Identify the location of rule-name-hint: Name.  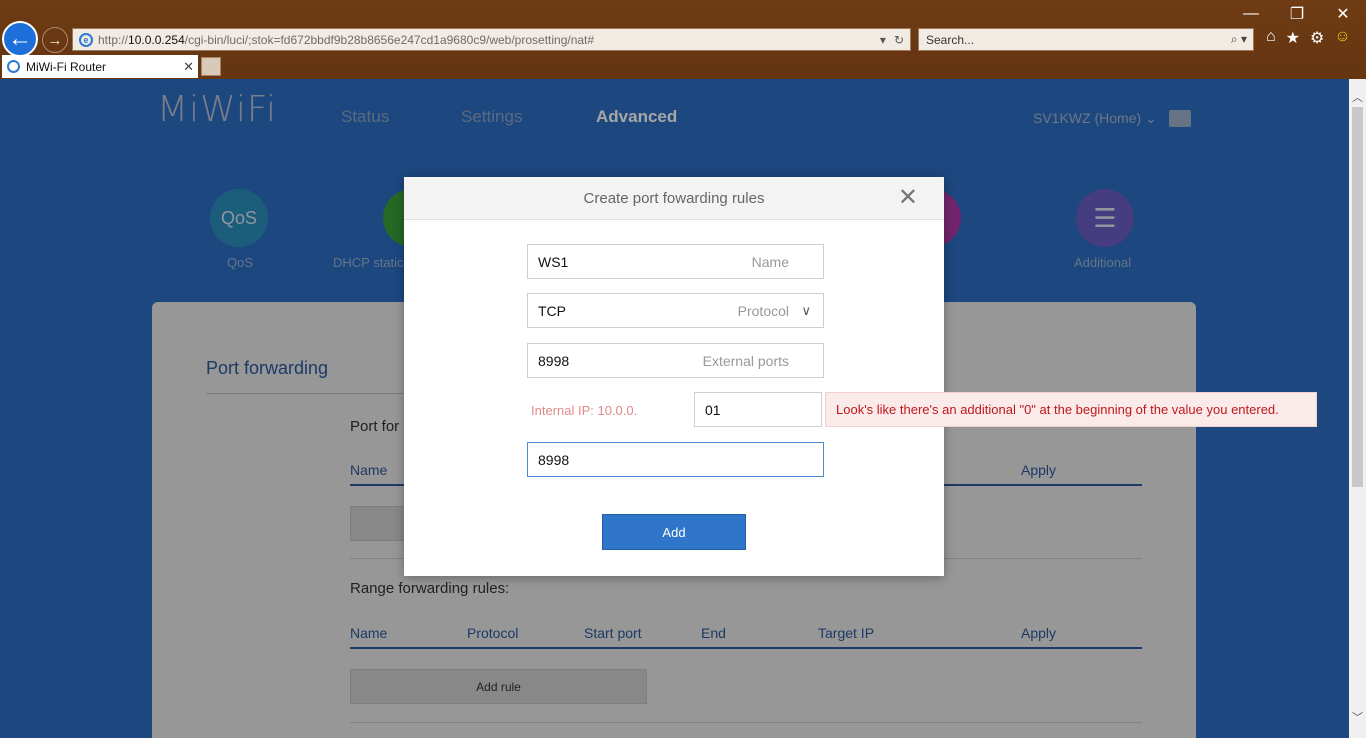
(770, 261).